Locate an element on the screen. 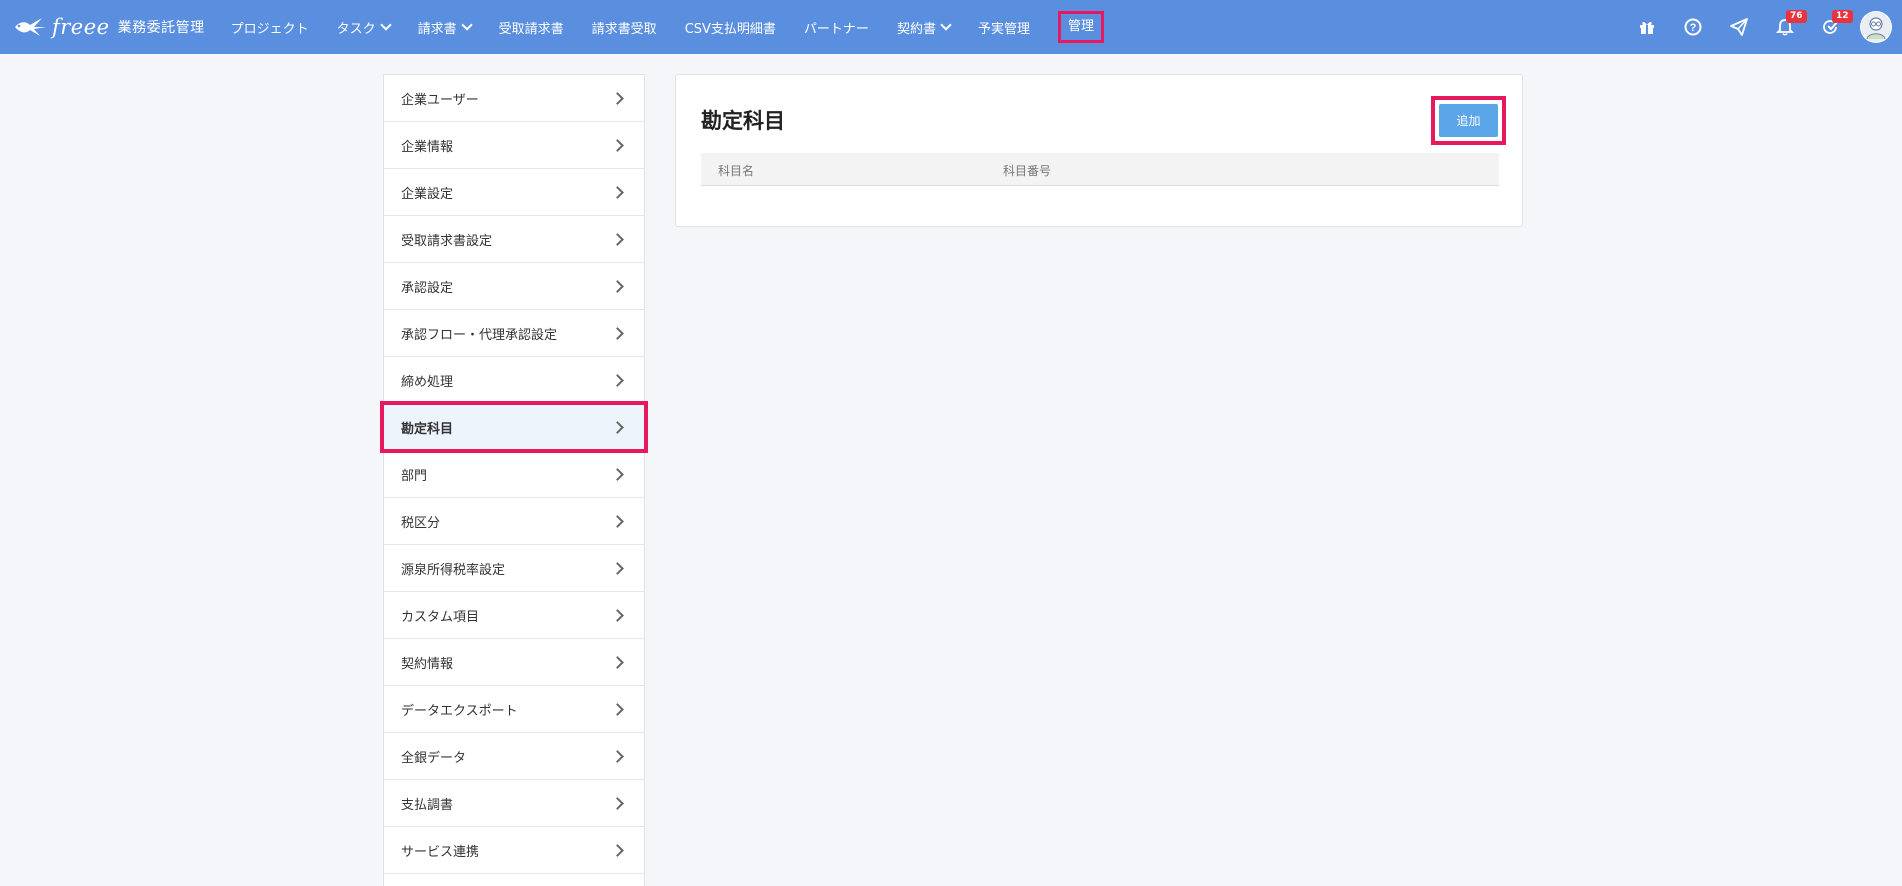  nav-budget-label: 予実管理 is located at coordinates (1003, 29).